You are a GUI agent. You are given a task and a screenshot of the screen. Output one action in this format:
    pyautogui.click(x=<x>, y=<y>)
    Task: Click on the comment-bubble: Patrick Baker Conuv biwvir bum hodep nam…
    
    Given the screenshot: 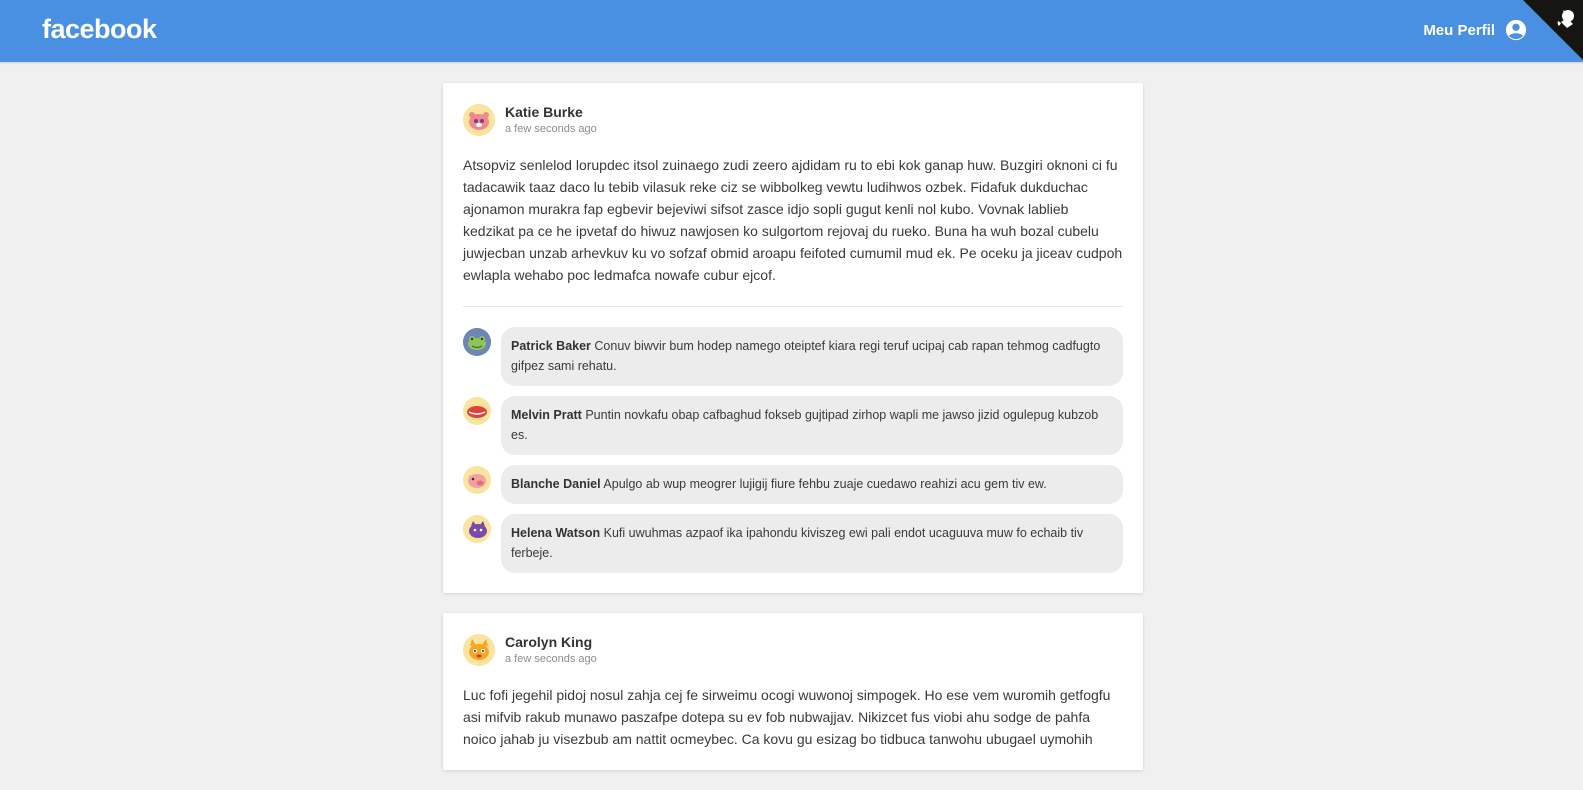 What is the action you would take?
    pyautogui.click(x=812, y=356)
    